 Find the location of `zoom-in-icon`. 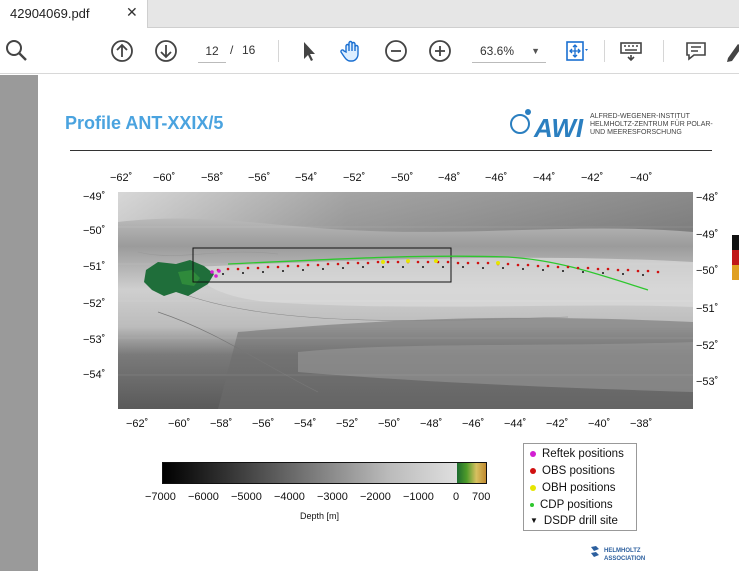

zoom-in-icon is located at coordinates (440, 51).